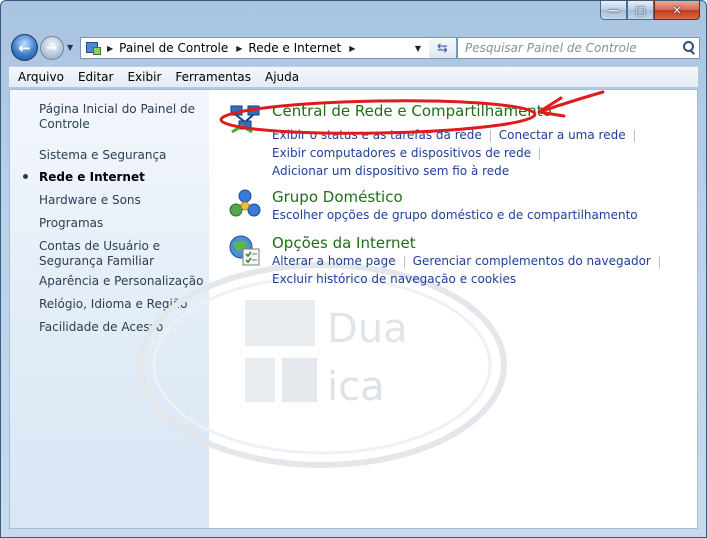 Image resolution: width=707 pixels, height=538 pixels. What do you see at coordinates (245, 203) in the screenshot?
I see `homegroup-icon` at bounding box center [245, 203].